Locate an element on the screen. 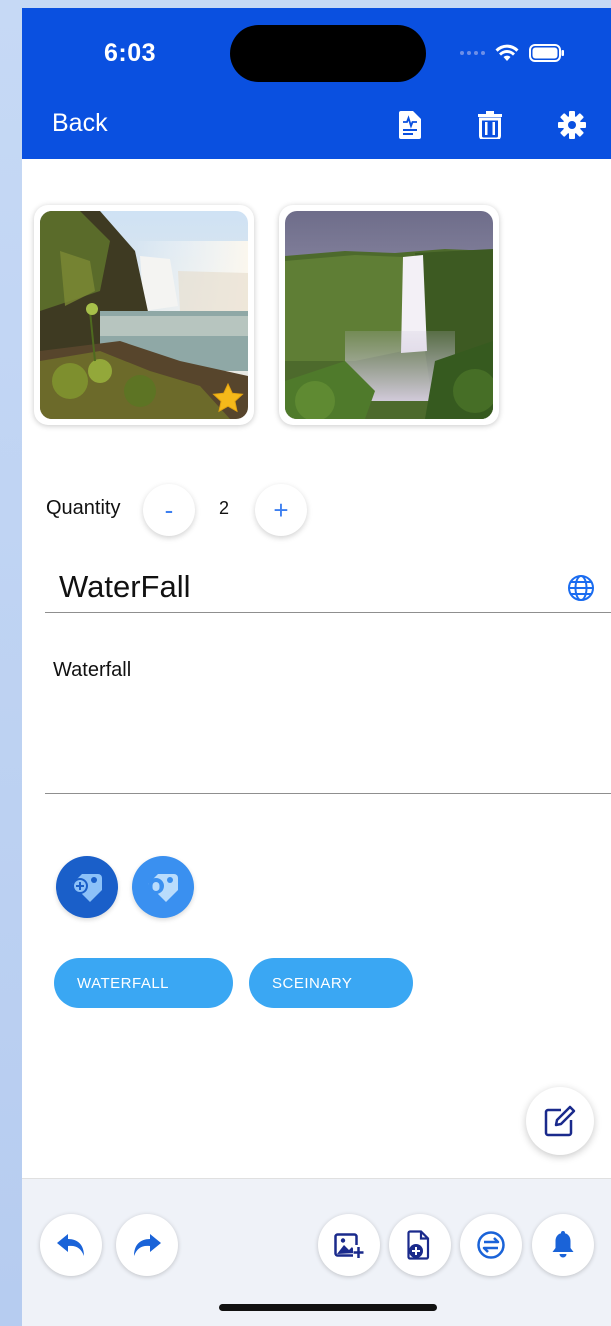 The width and height of the screenshot is (611, 1326). transfer-button is located at coordinates (491, 1245).